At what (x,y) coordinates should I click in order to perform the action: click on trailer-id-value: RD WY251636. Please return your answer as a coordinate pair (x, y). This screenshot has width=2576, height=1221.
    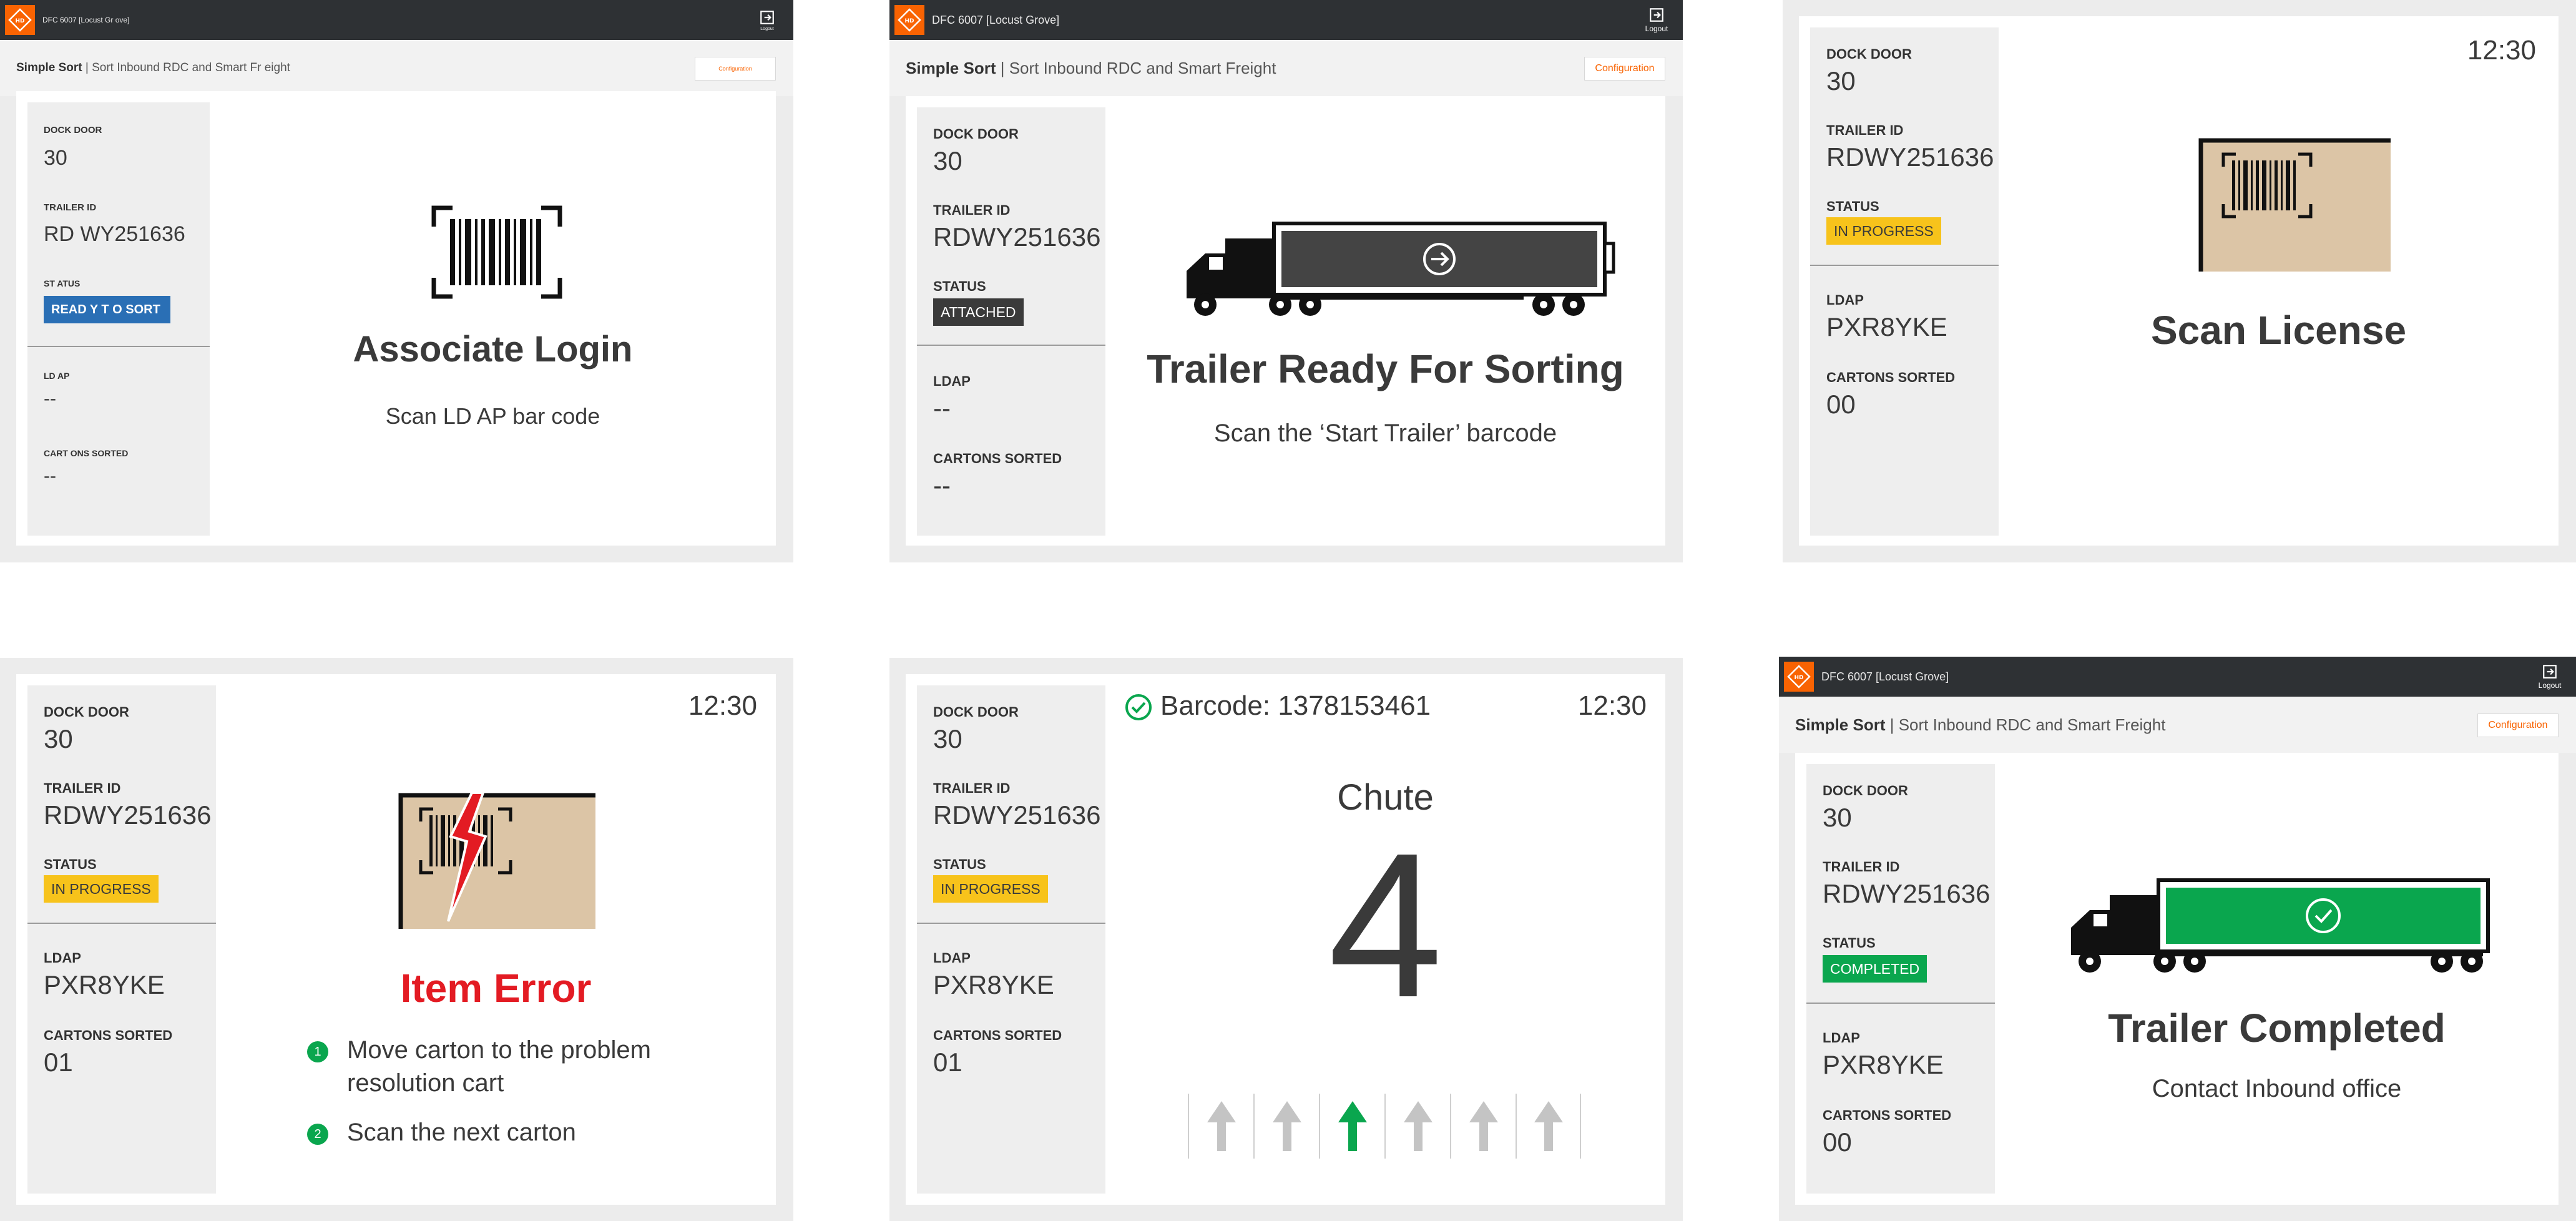
    Looking at the image, I should click on (114, 234).